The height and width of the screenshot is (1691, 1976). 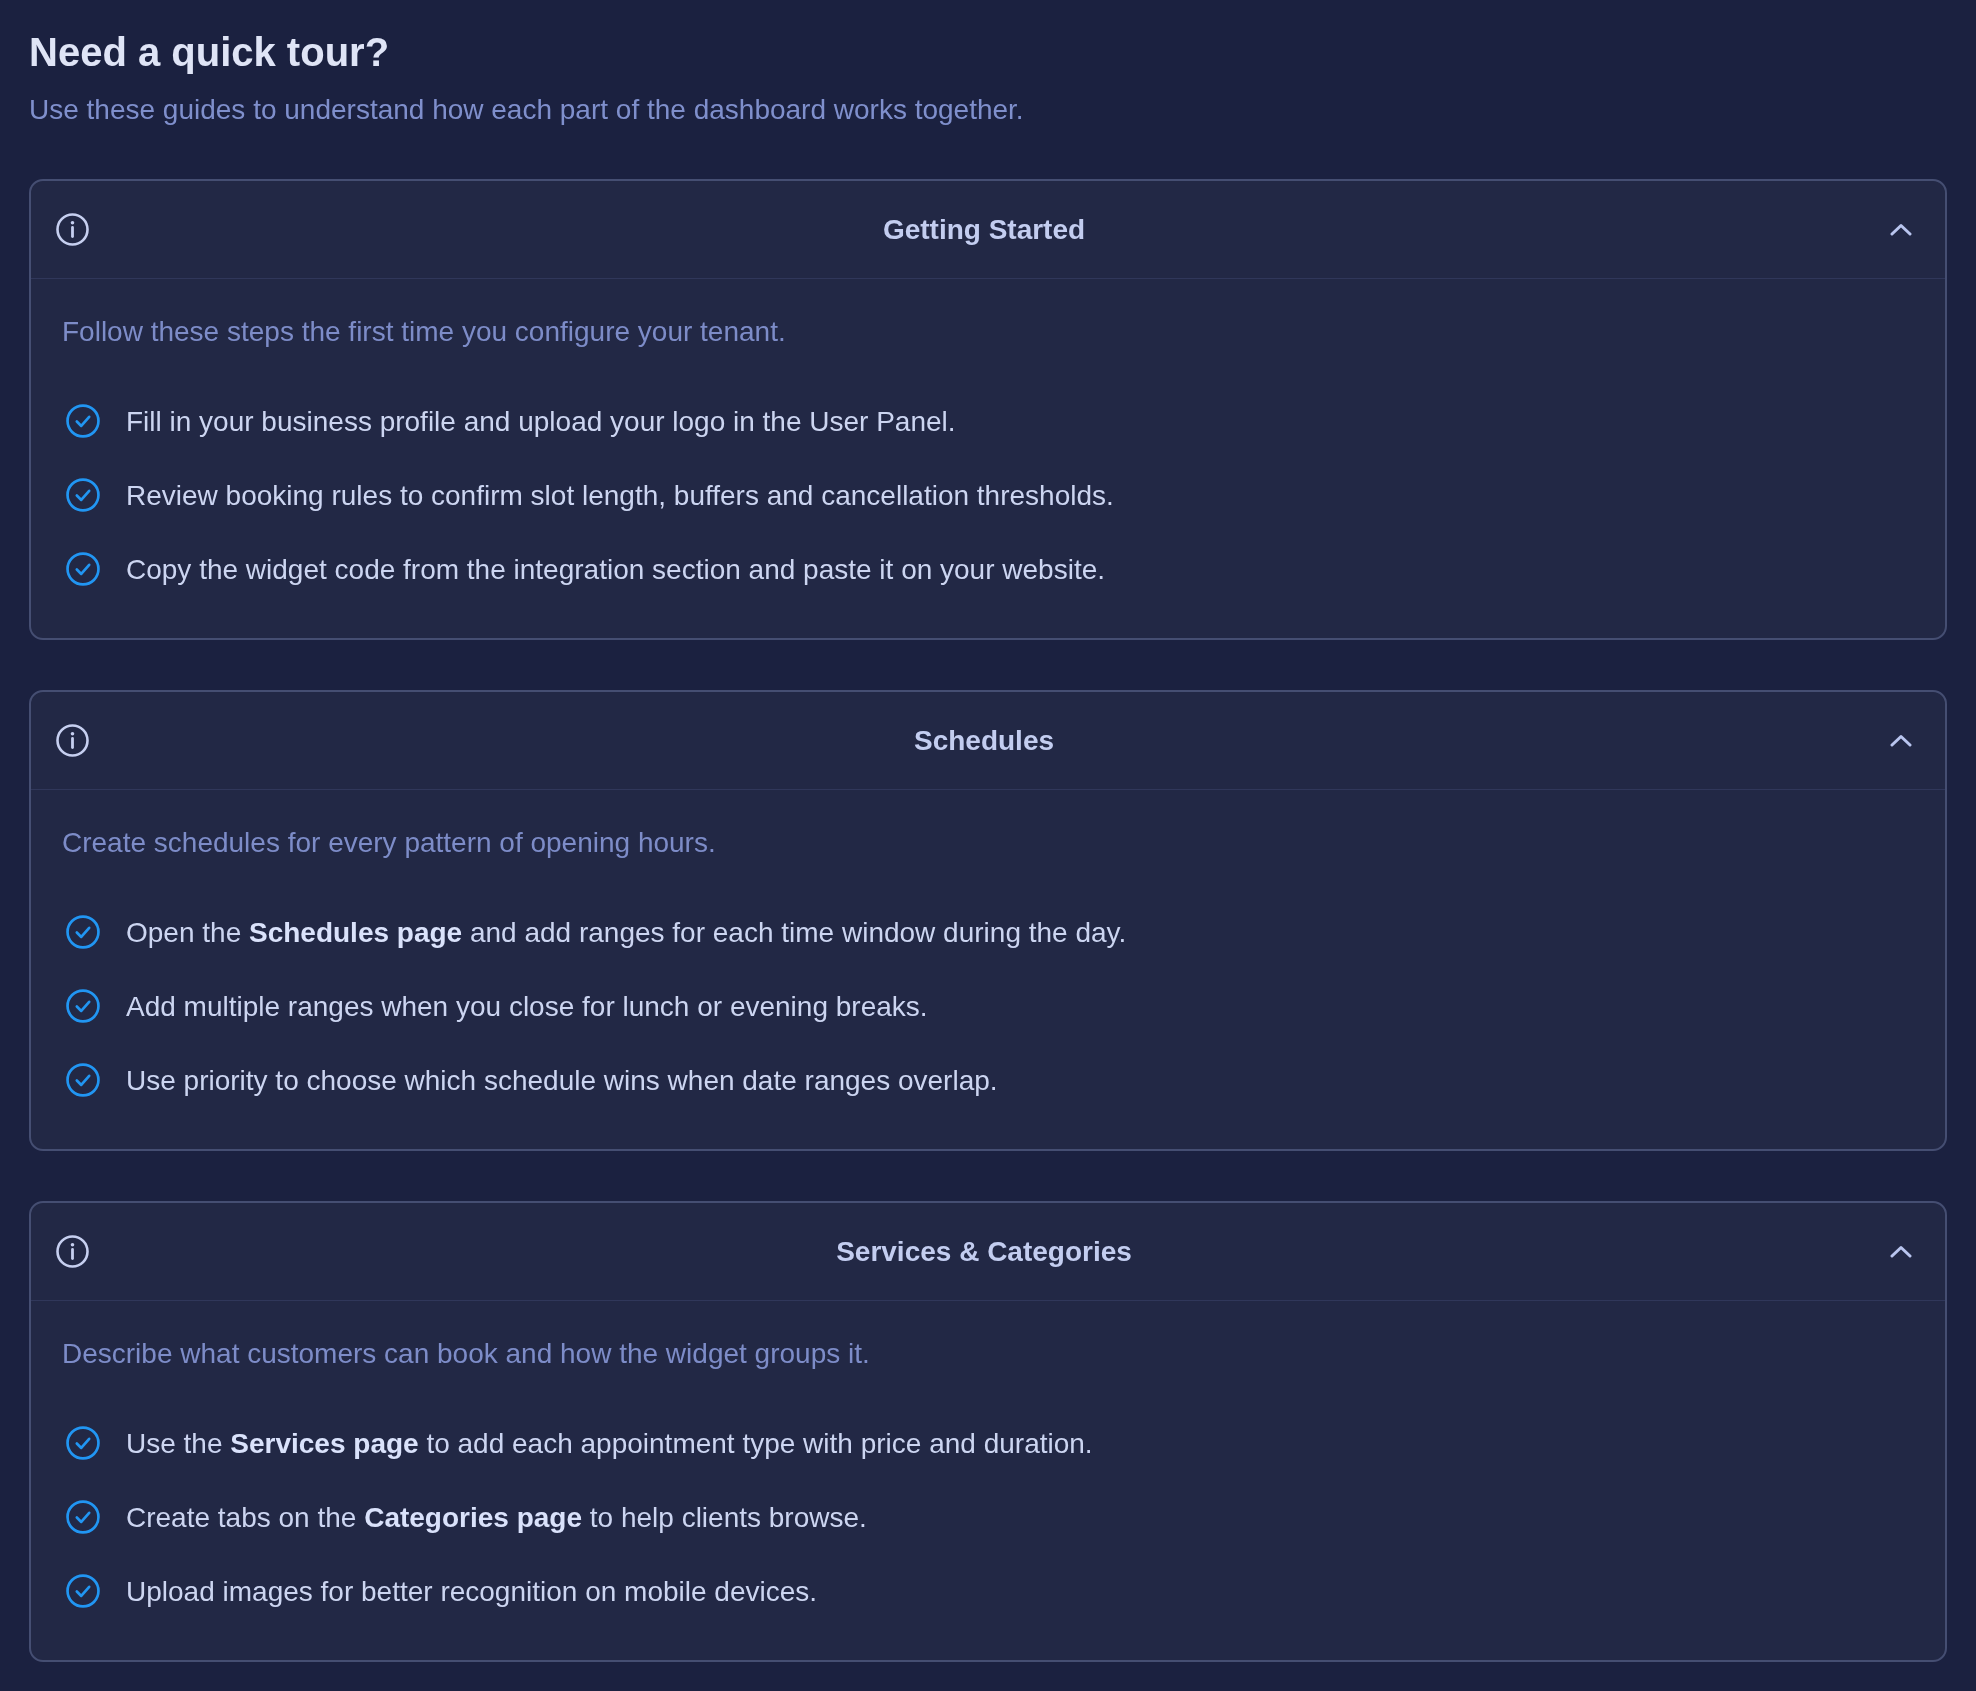 What do you see at coordinates (984, 1251) in the screenshot?
I see `section-title: Services & Categories` at bounding box center [984, 1251].